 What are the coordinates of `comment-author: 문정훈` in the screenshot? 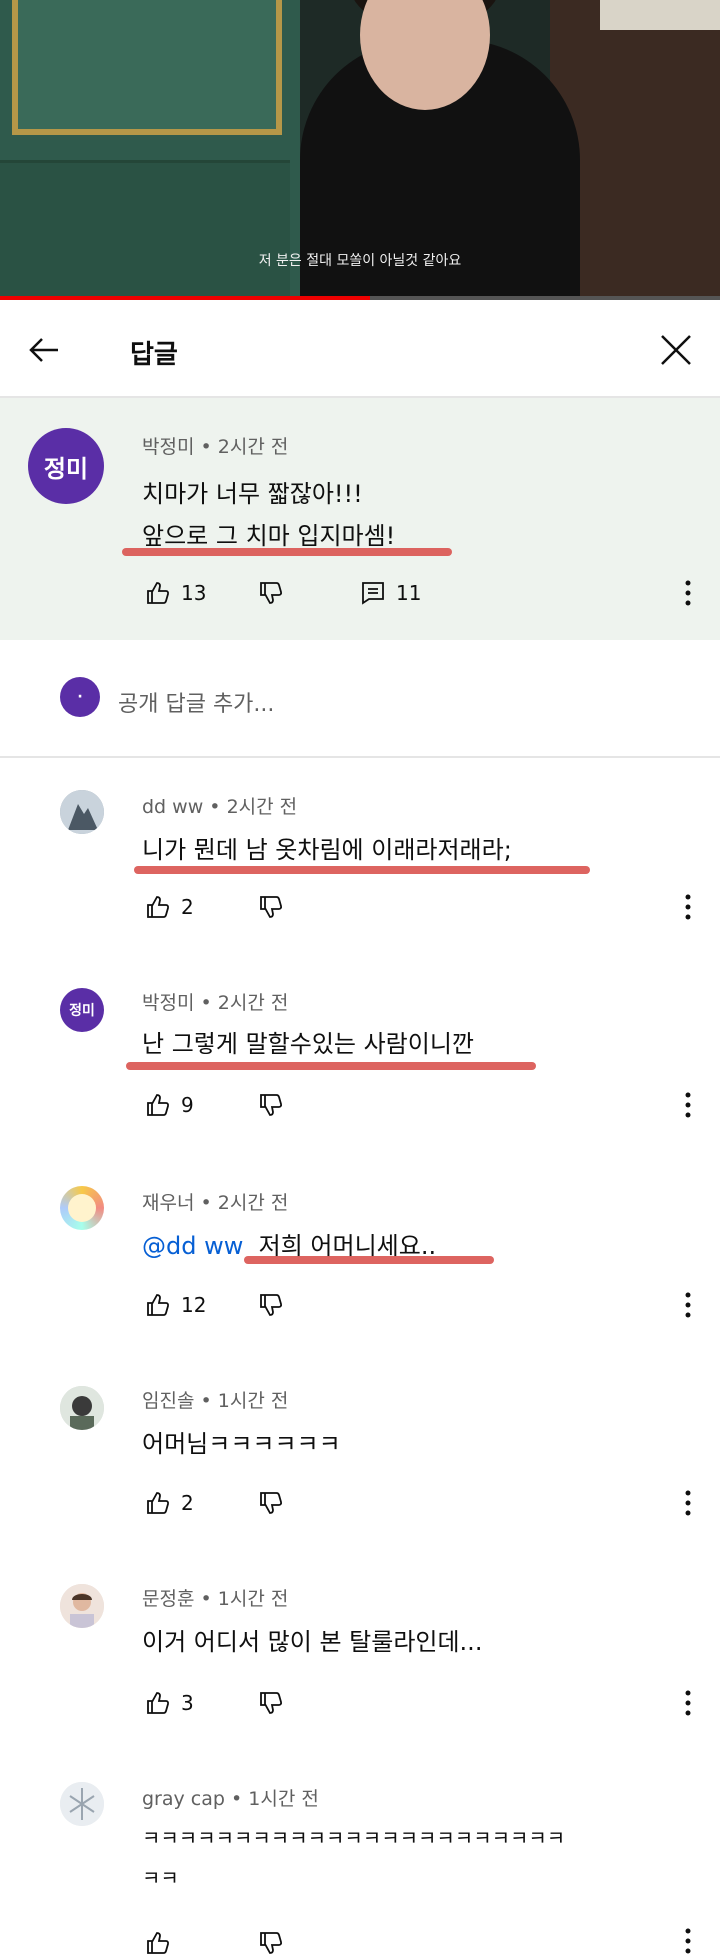 It's located at (168, 1599).